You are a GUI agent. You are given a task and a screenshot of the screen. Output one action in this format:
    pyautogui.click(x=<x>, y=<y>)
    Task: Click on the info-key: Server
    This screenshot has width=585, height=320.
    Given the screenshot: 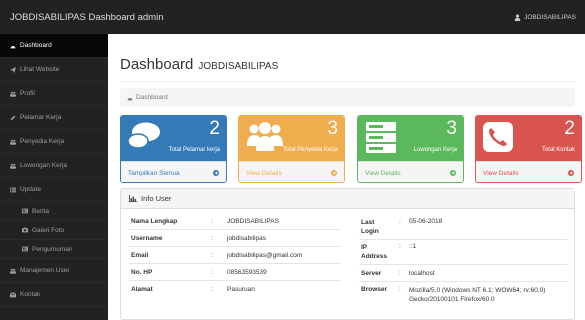 What is the action you would take?
    pyautogui.click(x=371, y=273)
    